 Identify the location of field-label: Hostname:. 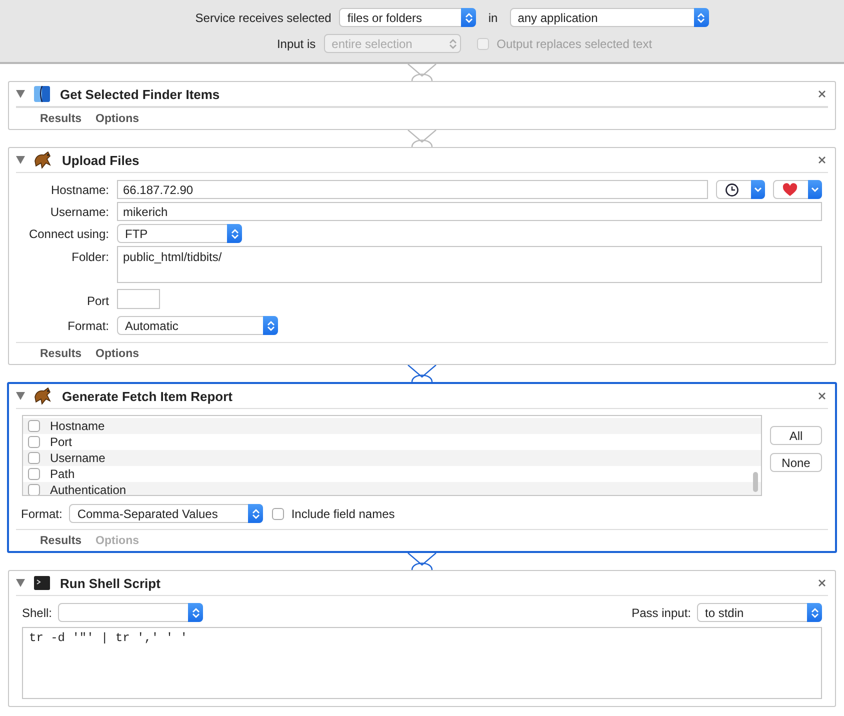
(79, 189).